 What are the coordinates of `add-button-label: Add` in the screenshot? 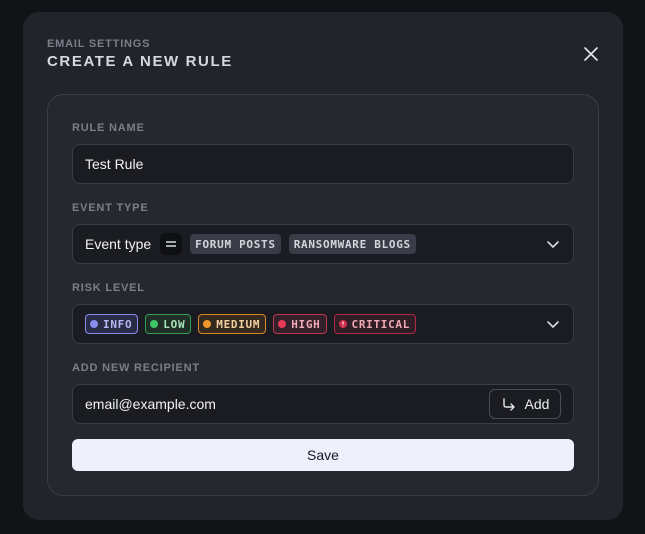 It's located at (537, 404).